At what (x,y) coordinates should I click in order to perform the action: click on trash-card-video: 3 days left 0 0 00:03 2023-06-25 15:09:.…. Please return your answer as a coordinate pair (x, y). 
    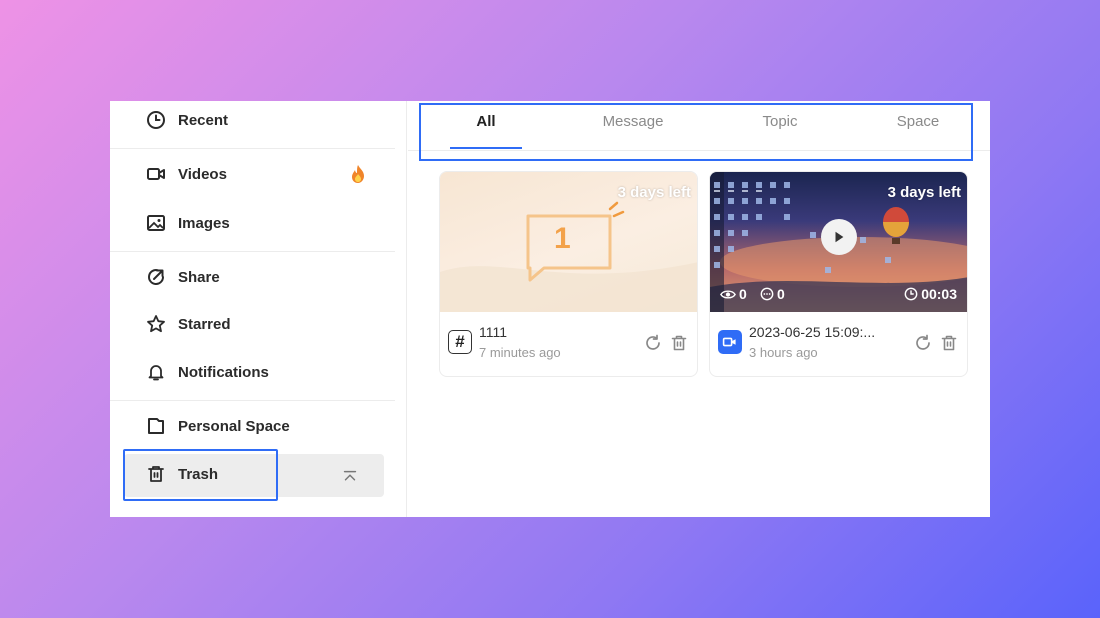
    Looking at the image, I should click on (838, 274).